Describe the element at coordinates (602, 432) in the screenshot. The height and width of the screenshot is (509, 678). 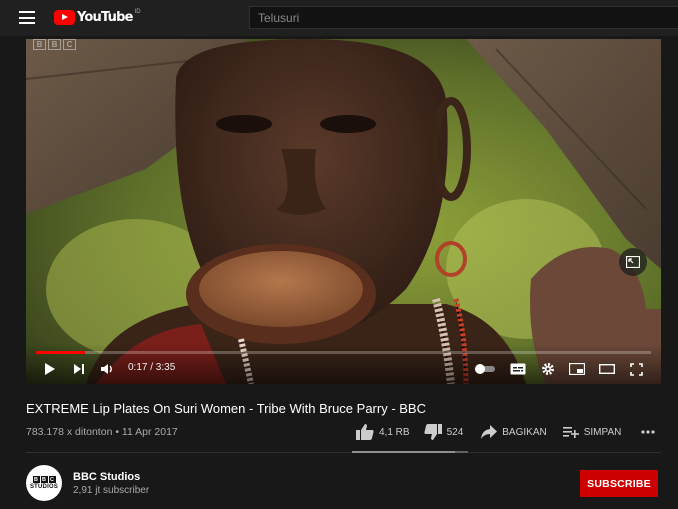
I see `save-label: SIMPAN` at that location.